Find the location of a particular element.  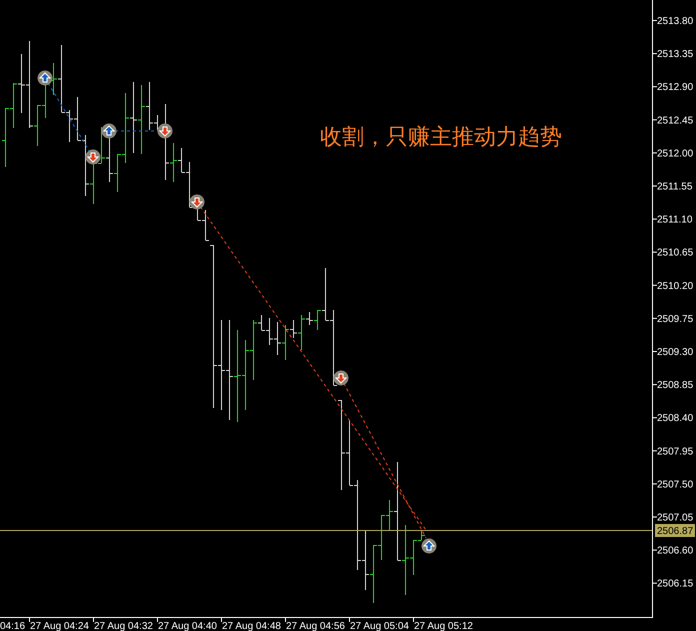

time-axis-label: 27 Aug 05:04 is located at coordinates (379, 626).